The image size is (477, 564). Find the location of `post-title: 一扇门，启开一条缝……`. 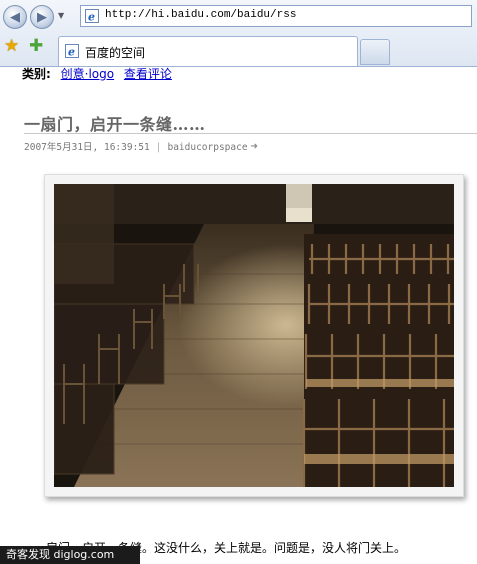

post-title: 一扇门，启开一条缝…… is located at coordinates (115, 124).